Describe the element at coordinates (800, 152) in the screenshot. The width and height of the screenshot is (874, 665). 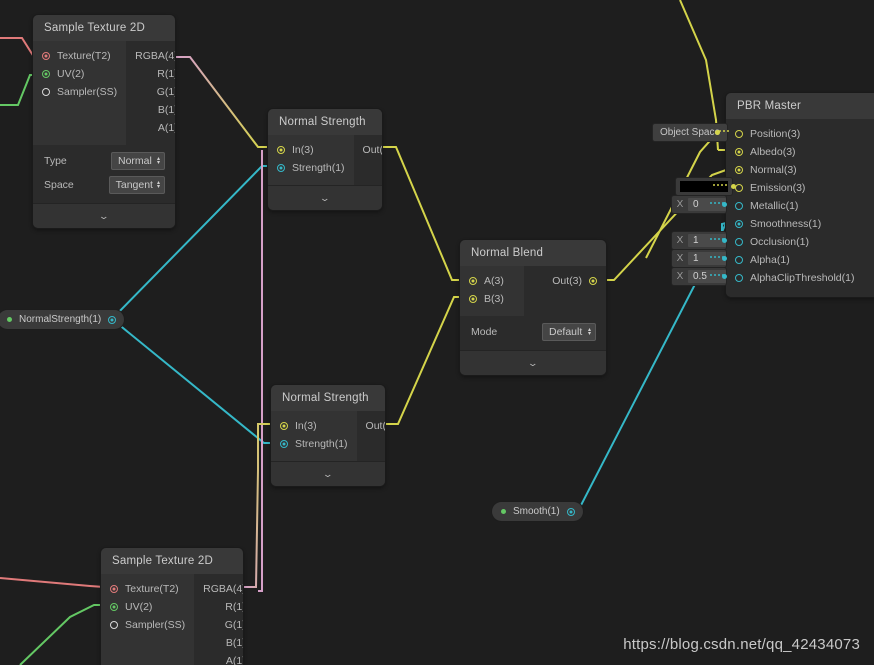
I see `slot-albedo: Albedo(3)` at that location.